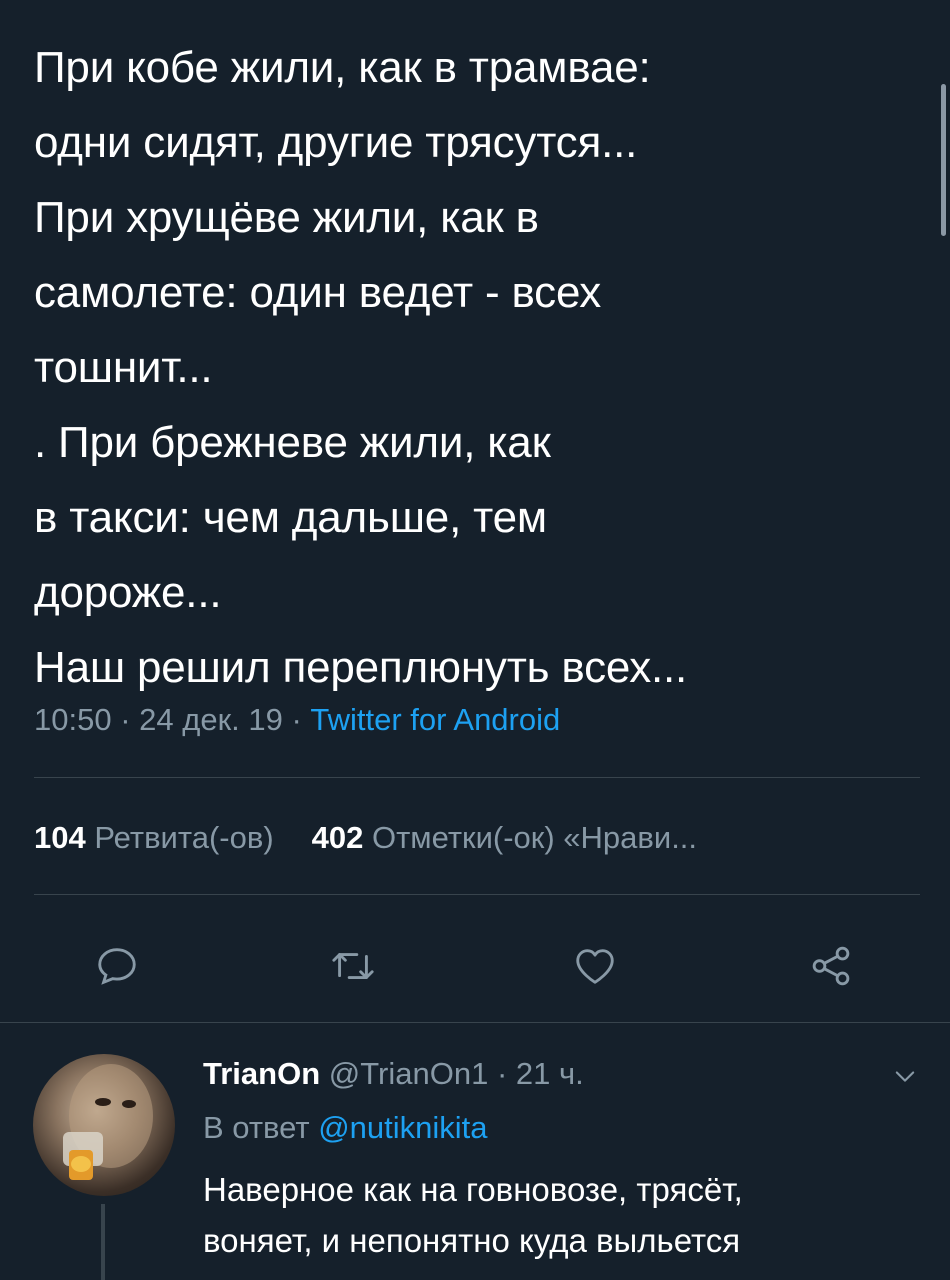 The height and width of the screenshot is (1280, 950). Describe the element at coordinates (435, 719) in the screenshot. I see `tweet-source-link: Twitter for Android` at that location.